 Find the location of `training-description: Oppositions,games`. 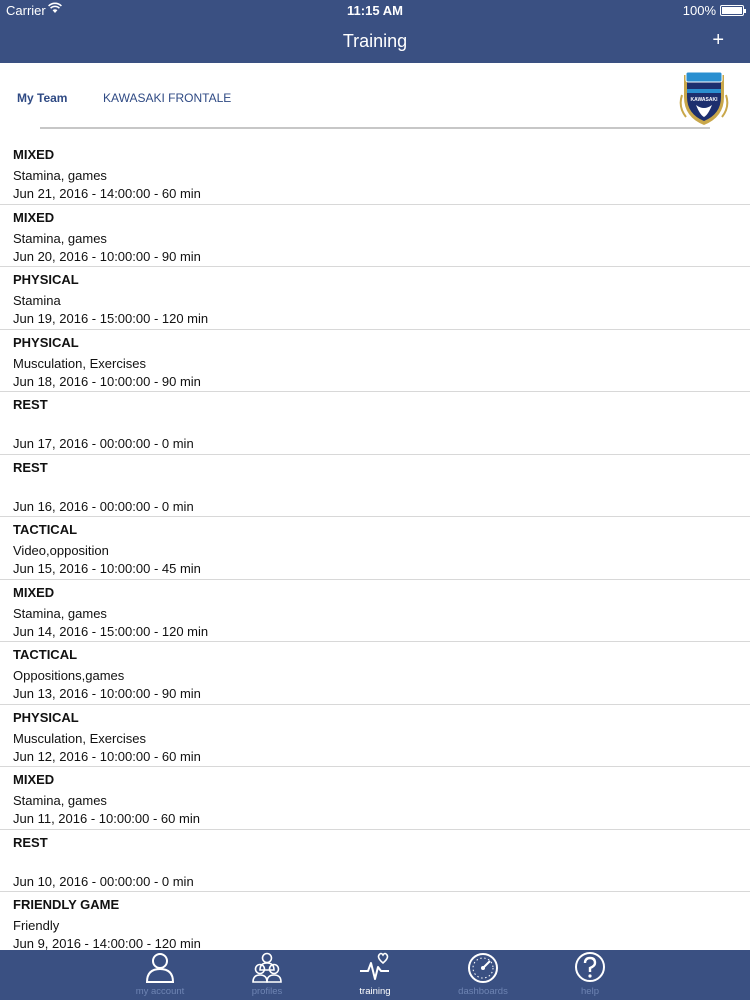

training-description: Oppositions,games is located at coordinates (69, 675).